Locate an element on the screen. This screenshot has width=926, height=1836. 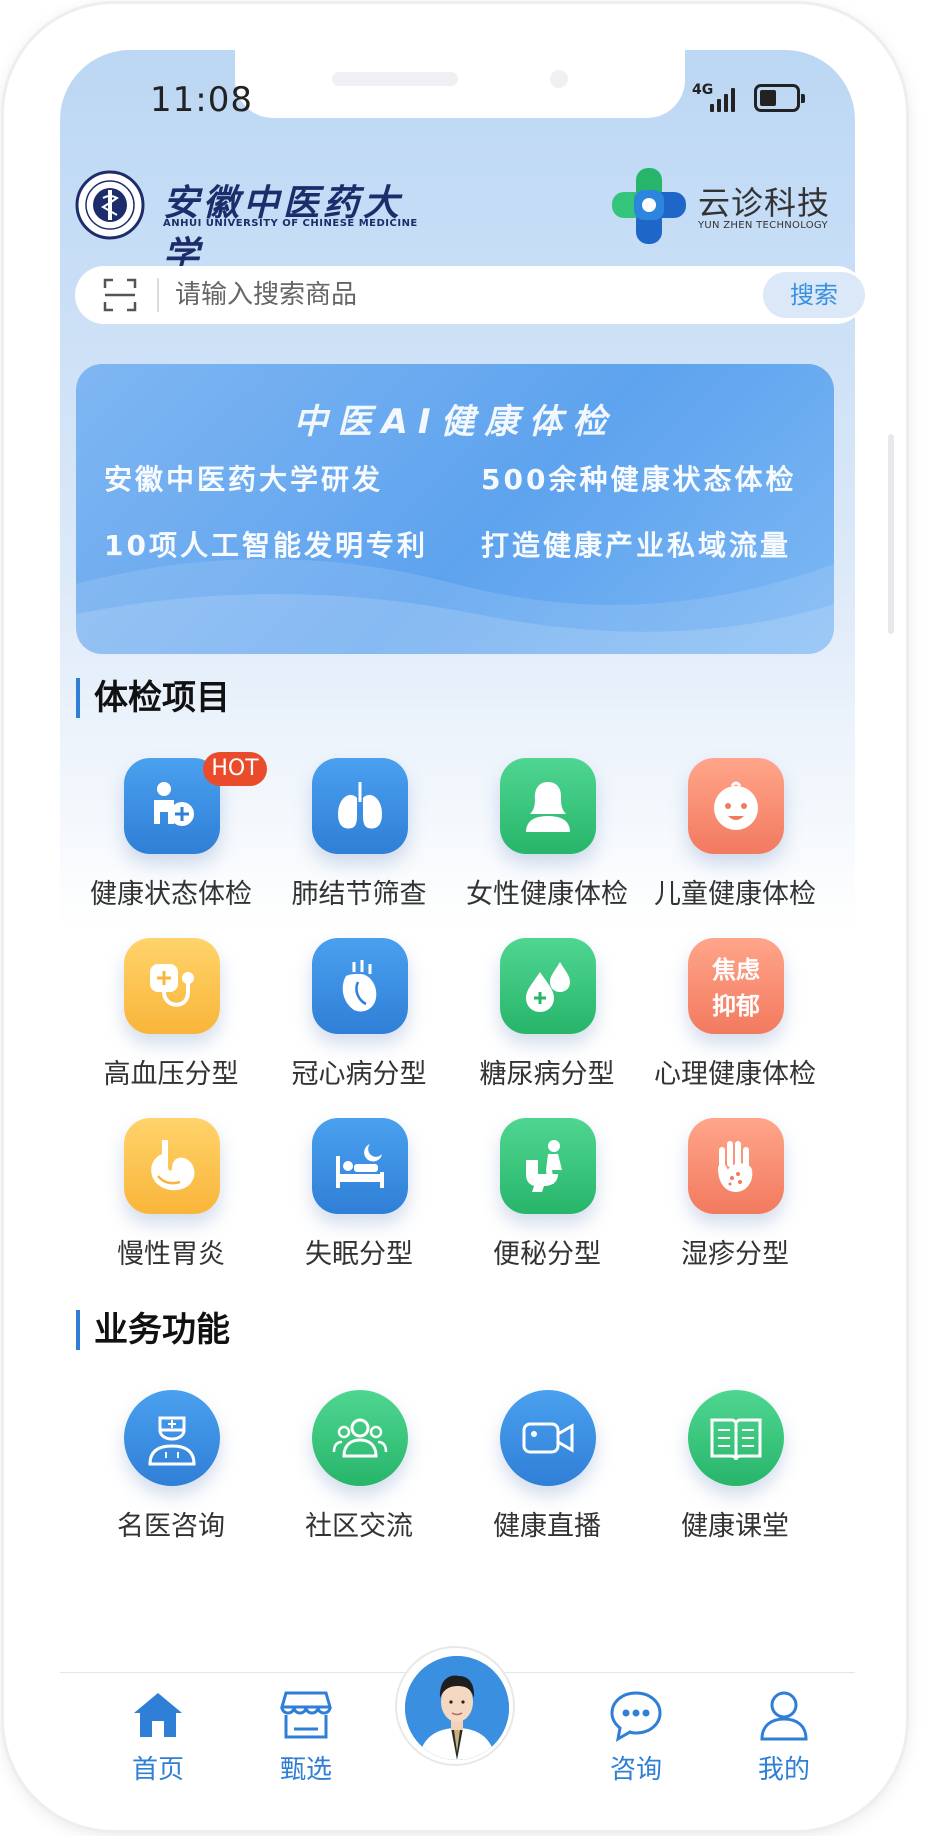
brand-logo: 云诊科技 YUN ZHEN TECHNOLOGY is located at coordinates (727, 206).